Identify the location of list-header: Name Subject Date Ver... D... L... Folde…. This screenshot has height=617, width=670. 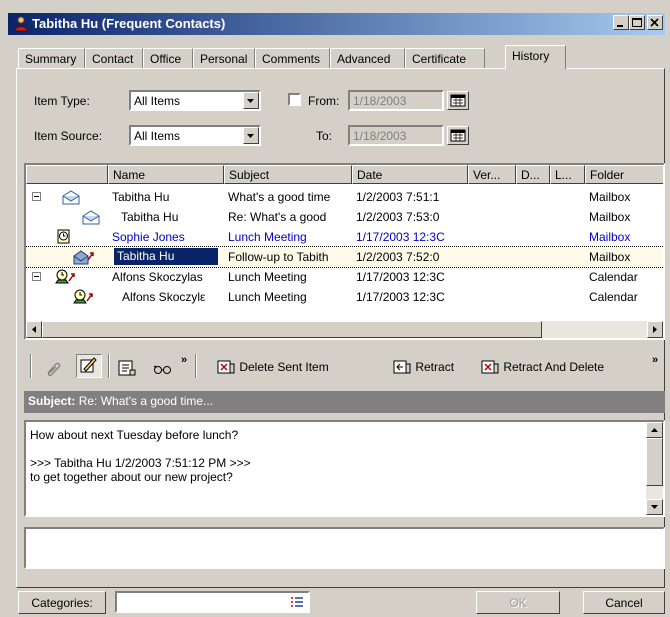
(344, 174).